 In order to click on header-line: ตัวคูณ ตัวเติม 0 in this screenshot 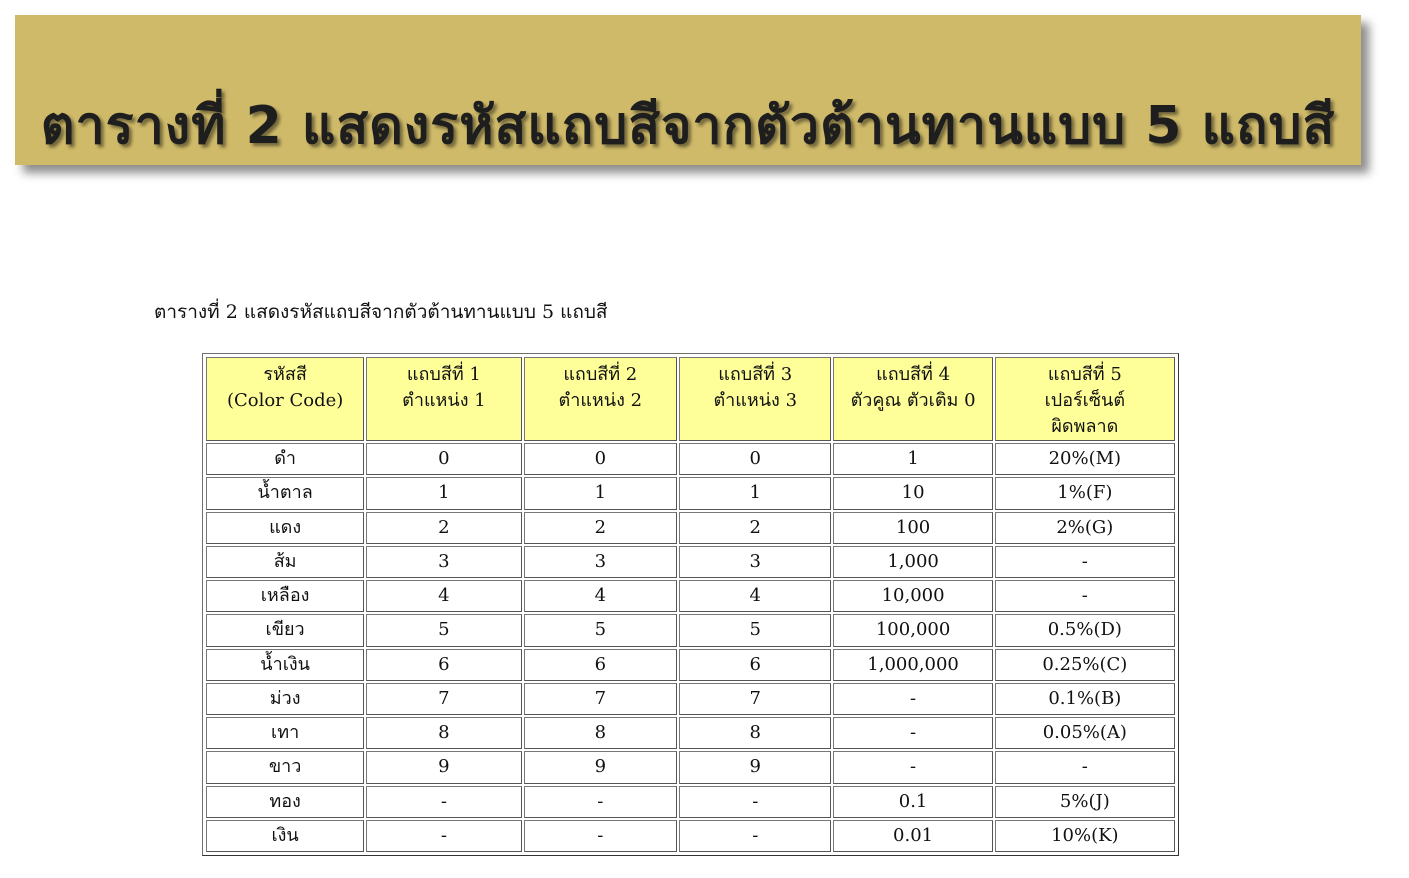, I will do `click(913, 400)`.